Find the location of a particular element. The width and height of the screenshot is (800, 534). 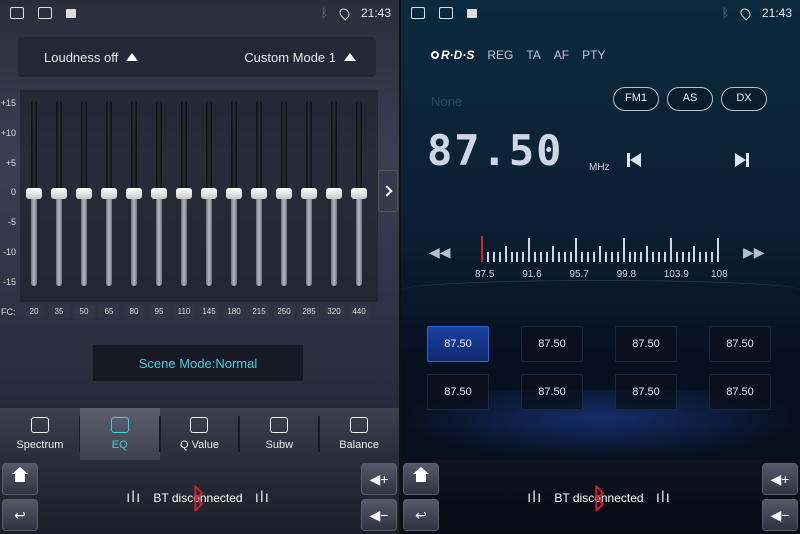

skip-previous-button is located at coordinates (636, 160).